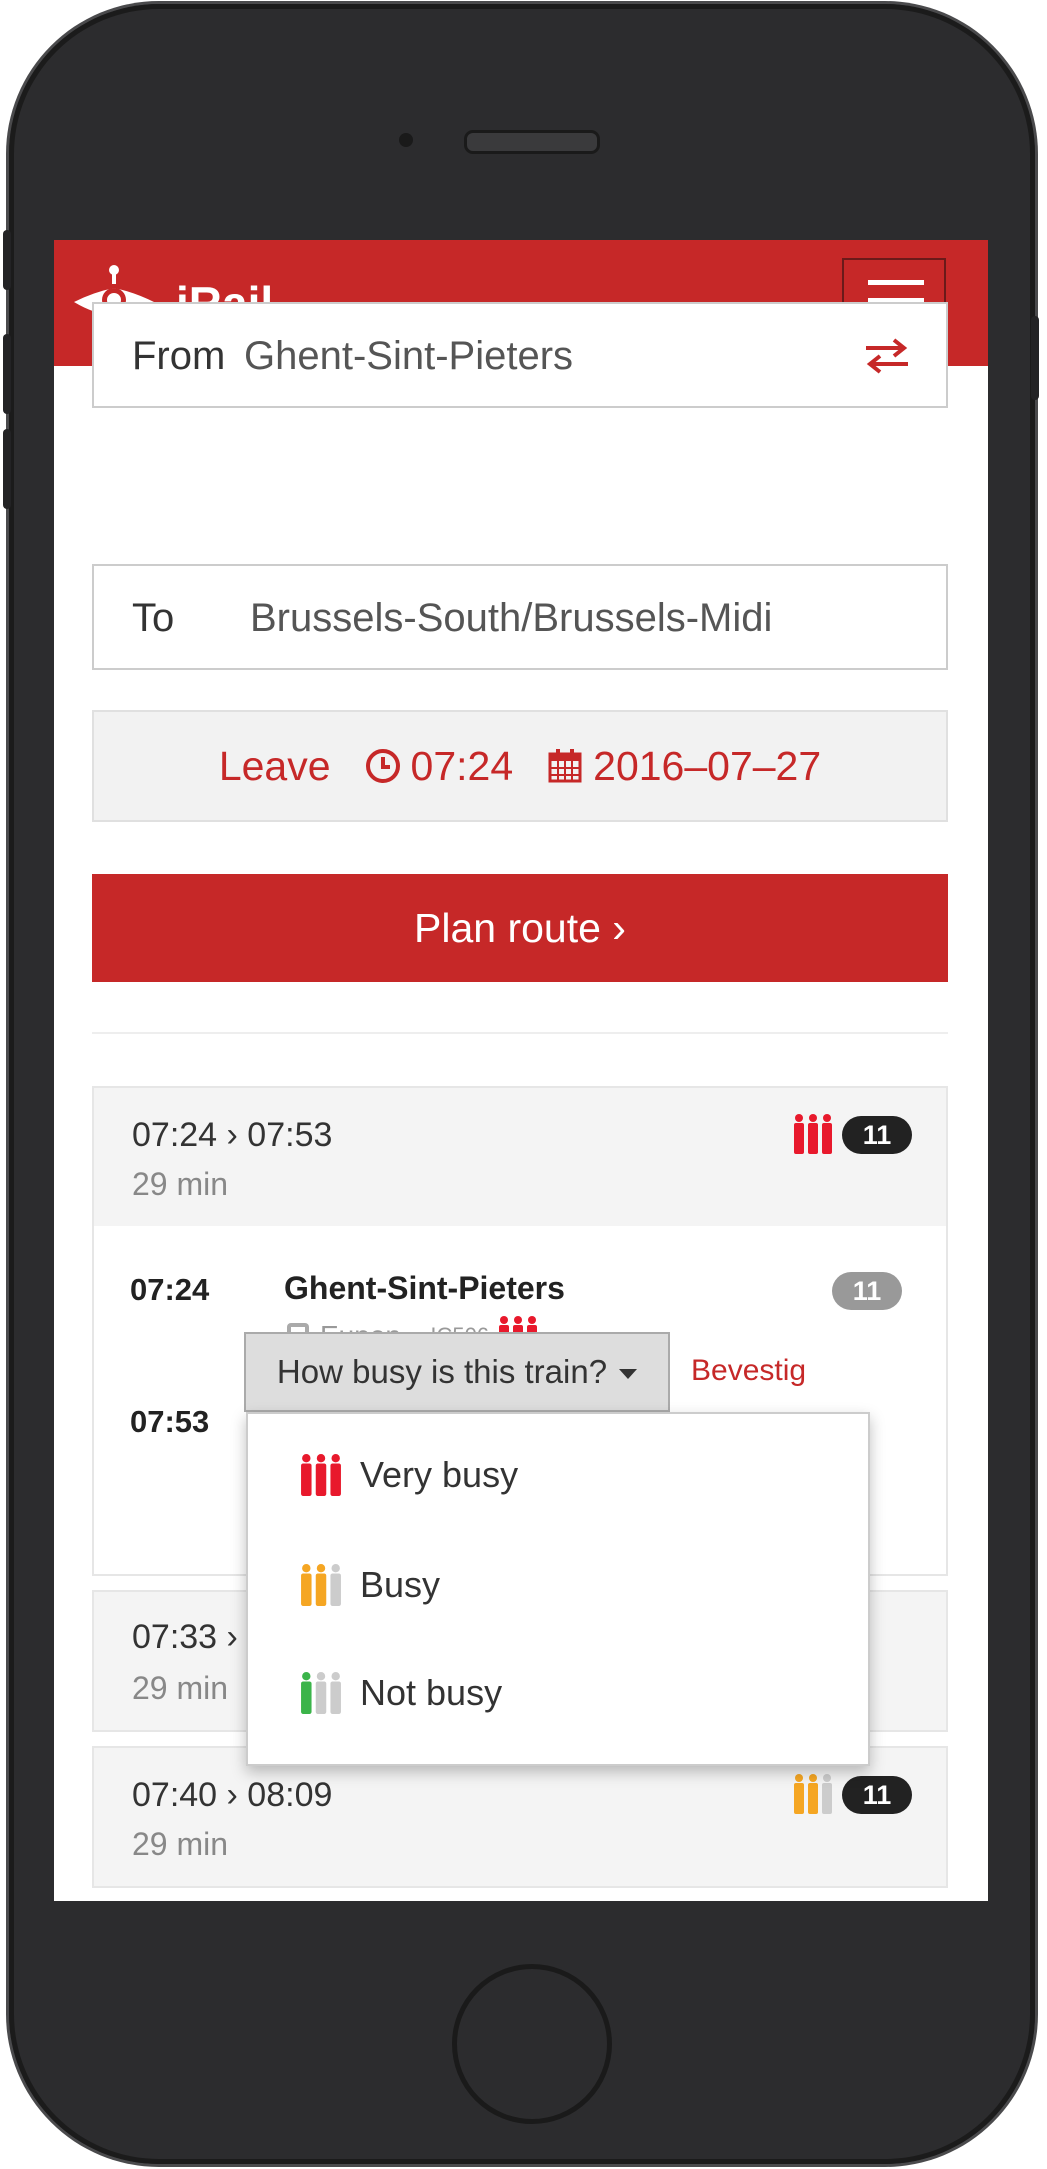  I want to click on option-label: Busy, so click(400, 1584).